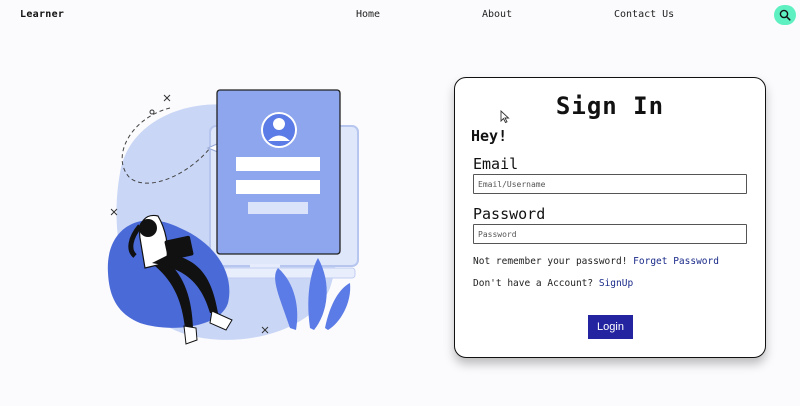  What do you see at coordinates (644, 14) in the screenshot?
I see `nav-link-contact: Contact Us` at bounding box center [644, 14].